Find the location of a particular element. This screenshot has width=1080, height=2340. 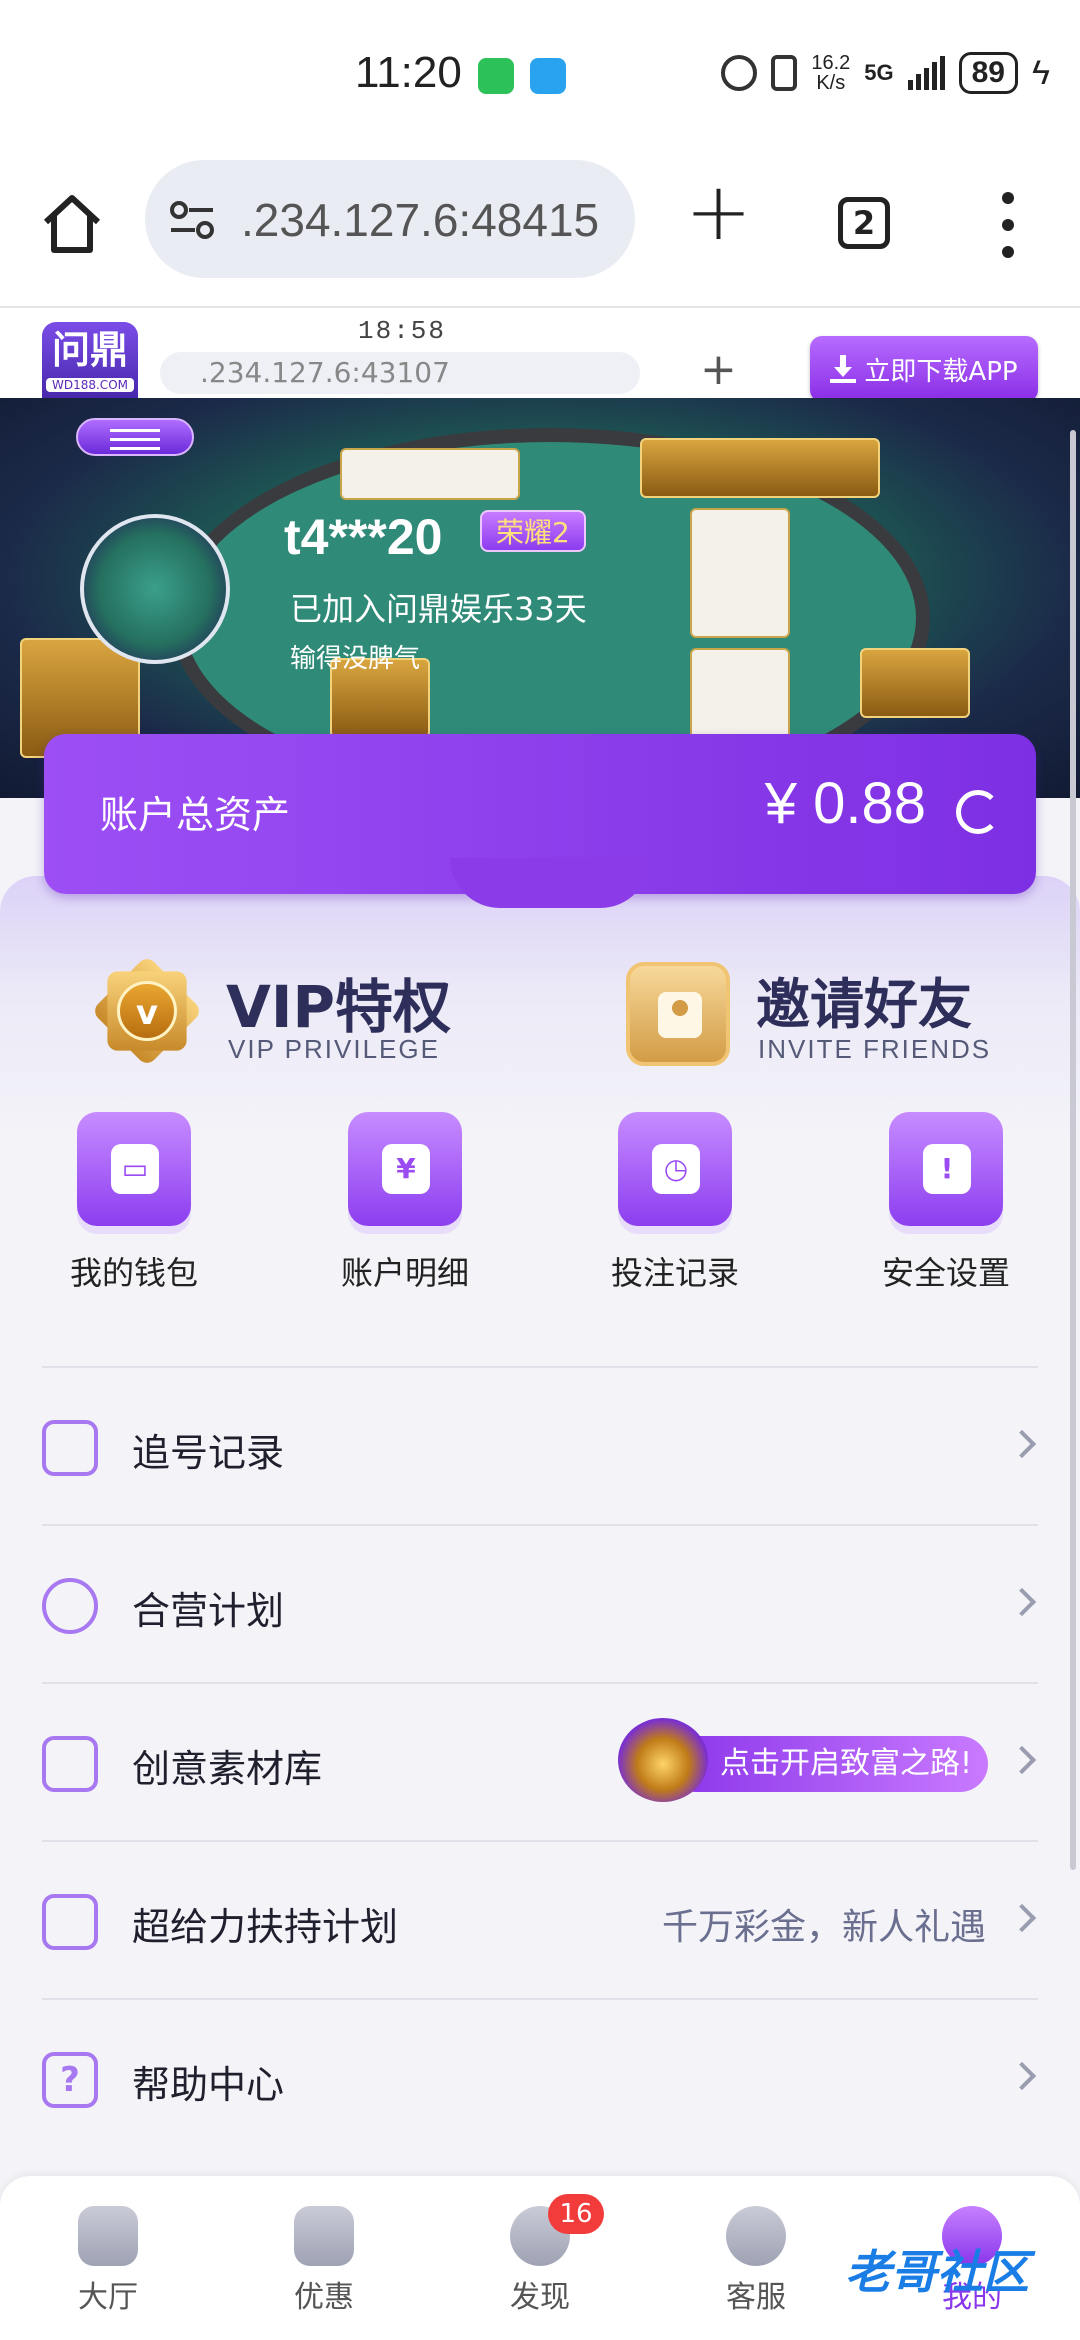

net-speed: 16.2 K/s is located at coordinates (830, 73).